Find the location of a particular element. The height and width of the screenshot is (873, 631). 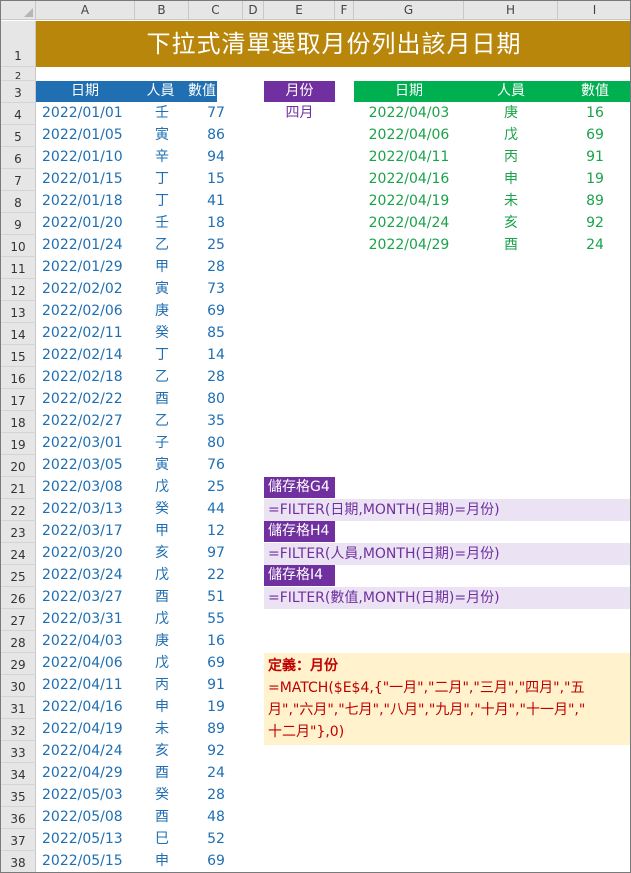

source-value: 80 is located at coordinates (216, 399).